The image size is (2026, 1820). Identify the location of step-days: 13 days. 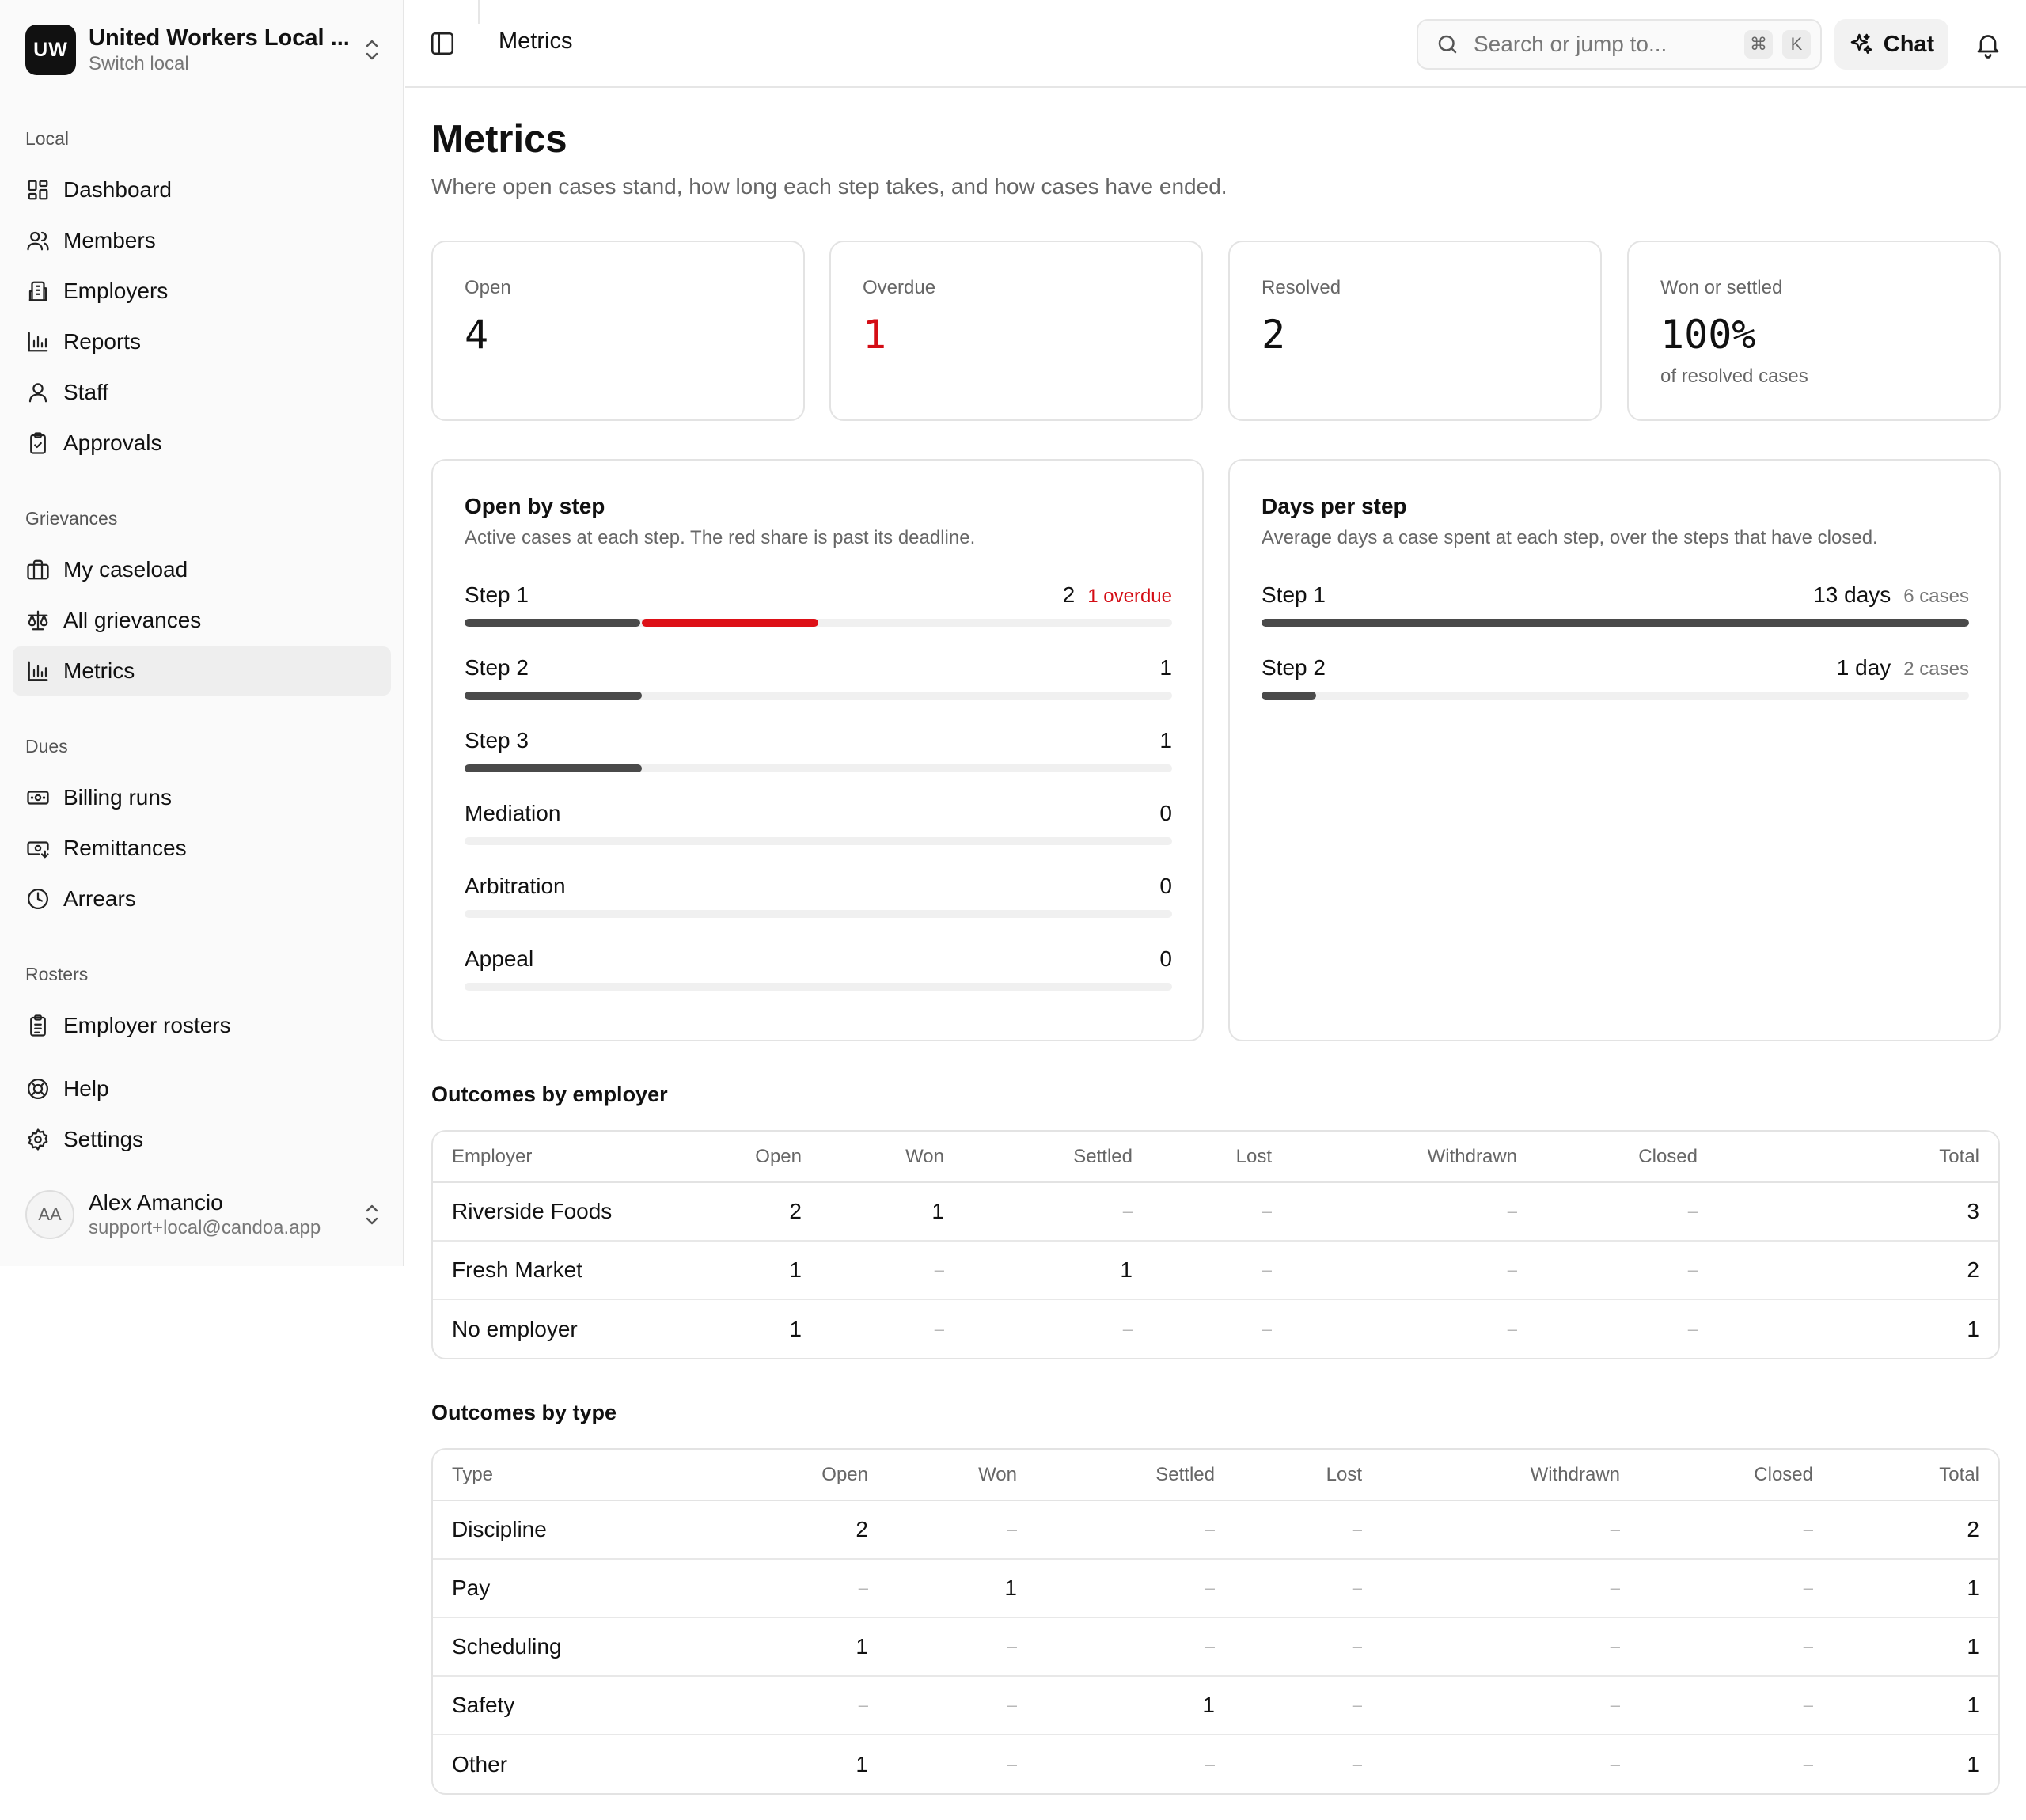
(1852, 594).